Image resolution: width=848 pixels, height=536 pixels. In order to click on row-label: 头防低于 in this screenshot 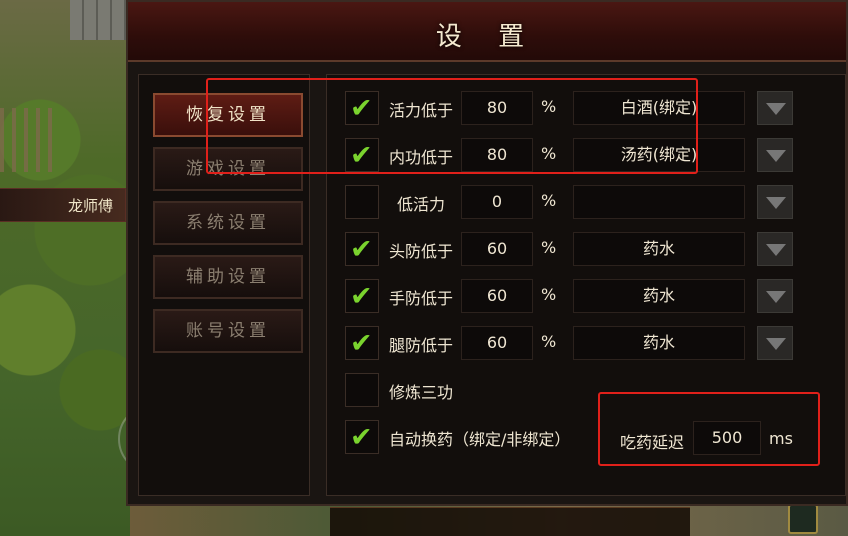, I will do `click(421, 251)`.